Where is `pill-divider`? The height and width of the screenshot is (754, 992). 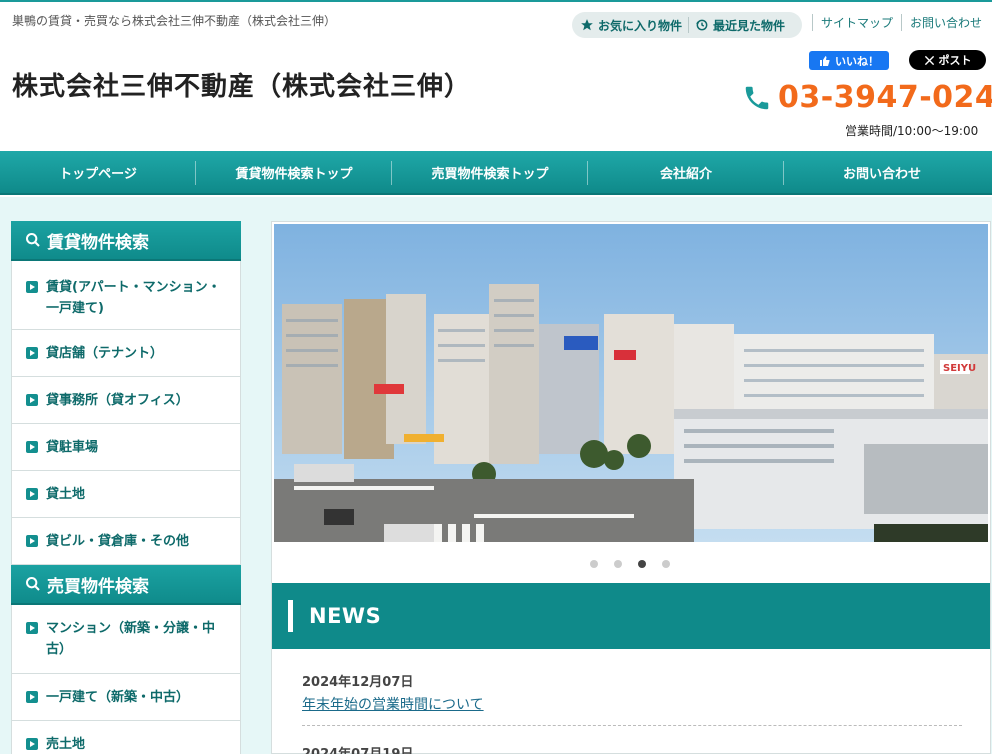
pill-divider is located at coordinates (689, 25).